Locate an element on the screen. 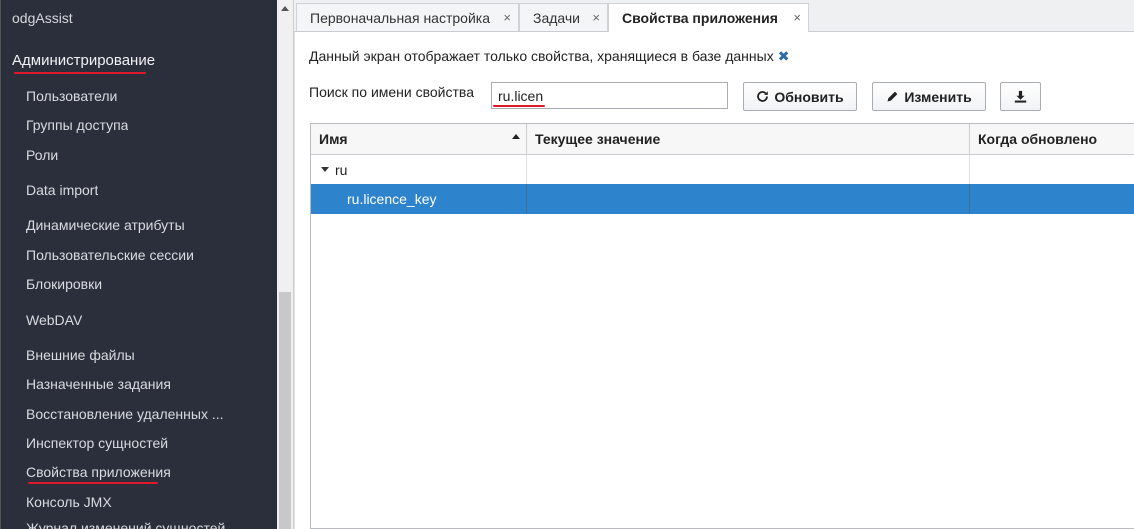  table-row-selected: ru.licence_key is located at coordinates (722, 199).